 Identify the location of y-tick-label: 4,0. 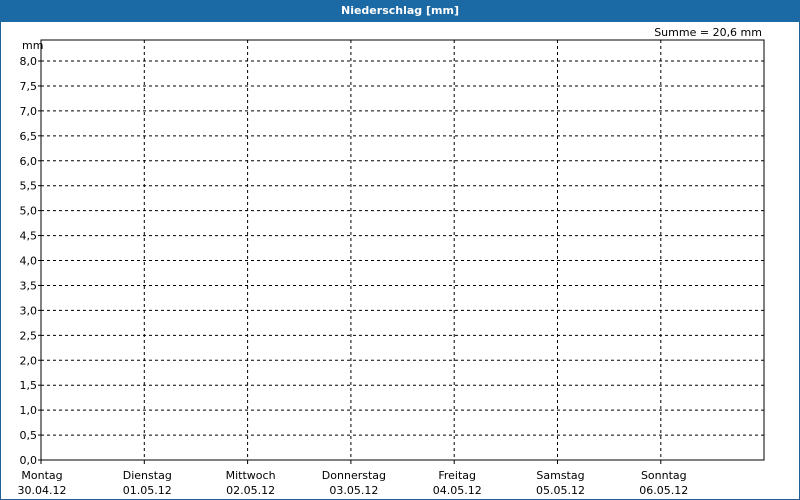
(29, 261).